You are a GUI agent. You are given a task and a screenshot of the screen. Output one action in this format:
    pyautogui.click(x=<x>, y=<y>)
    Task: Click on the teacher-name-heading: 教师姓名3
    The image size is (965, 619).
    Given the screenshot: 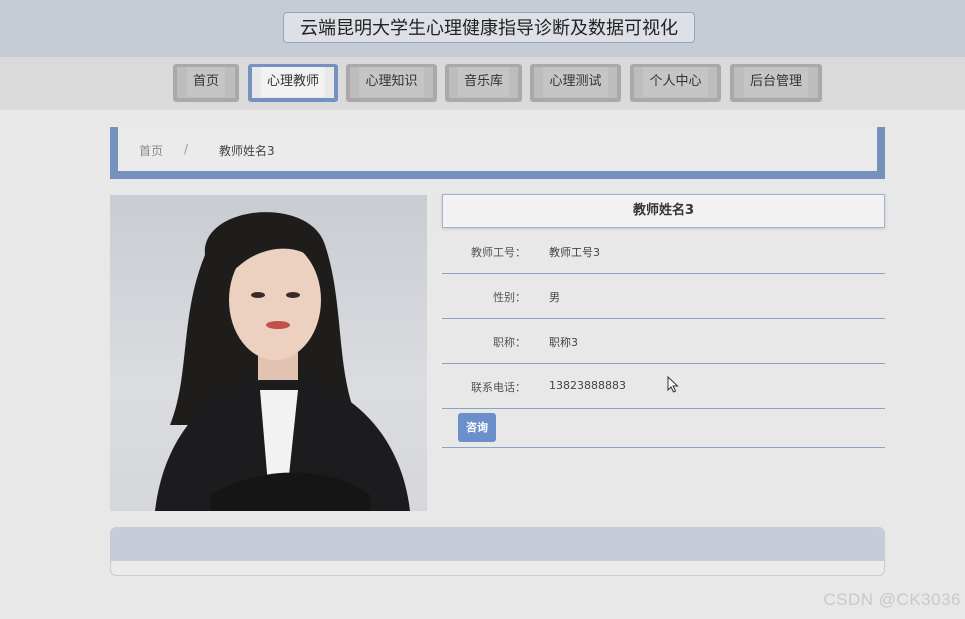 What is the action you would take?
    pyautogui.click(x=663, y=211)
    